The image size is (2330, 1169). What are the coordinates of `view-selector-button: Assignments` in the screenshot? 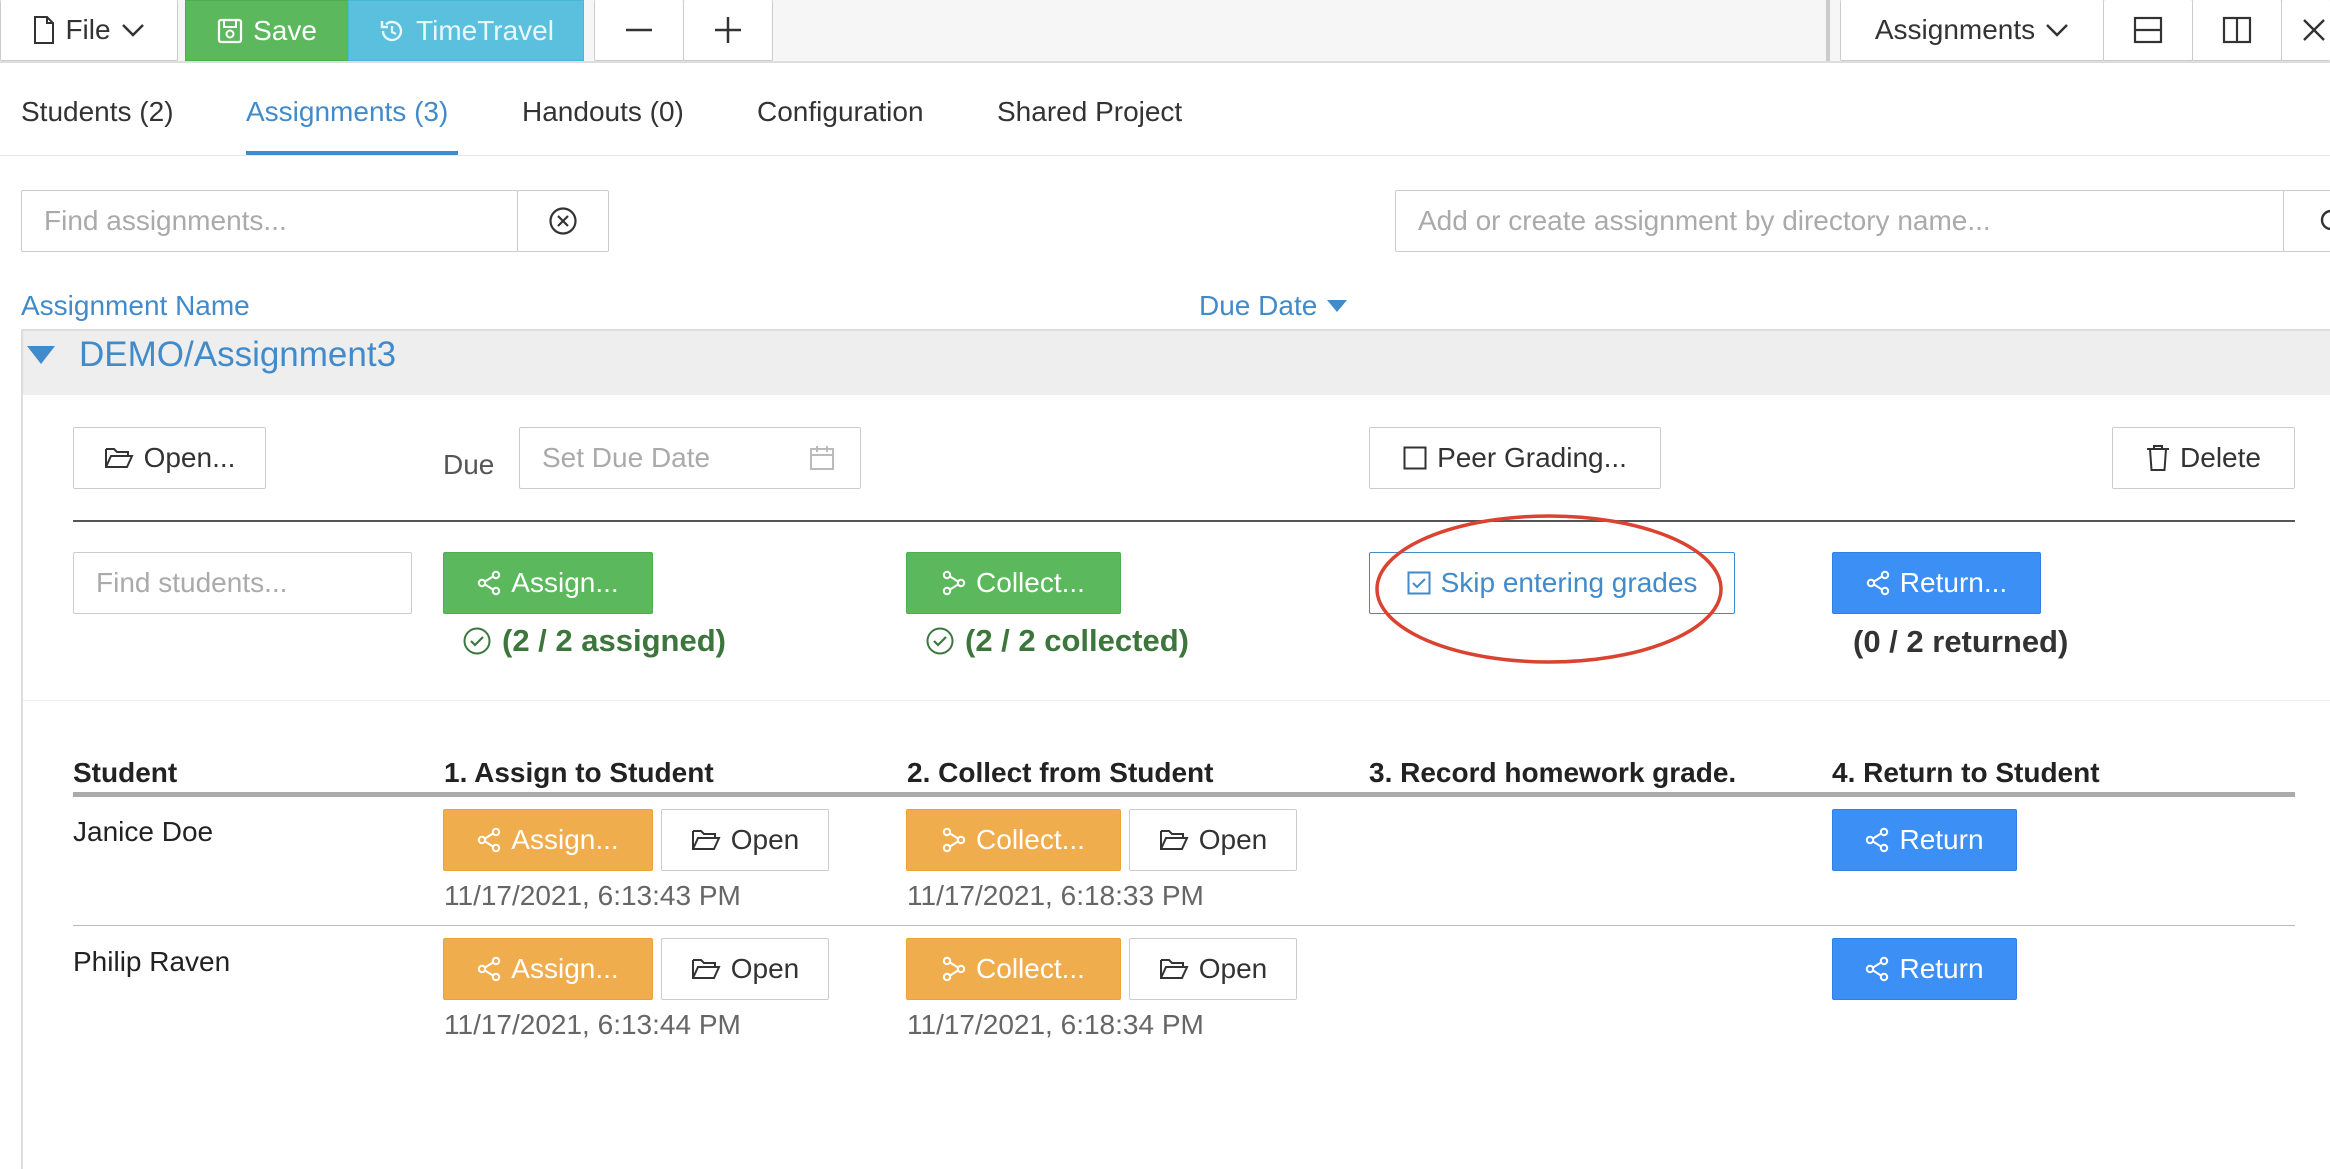 It's located at (1972, 30).